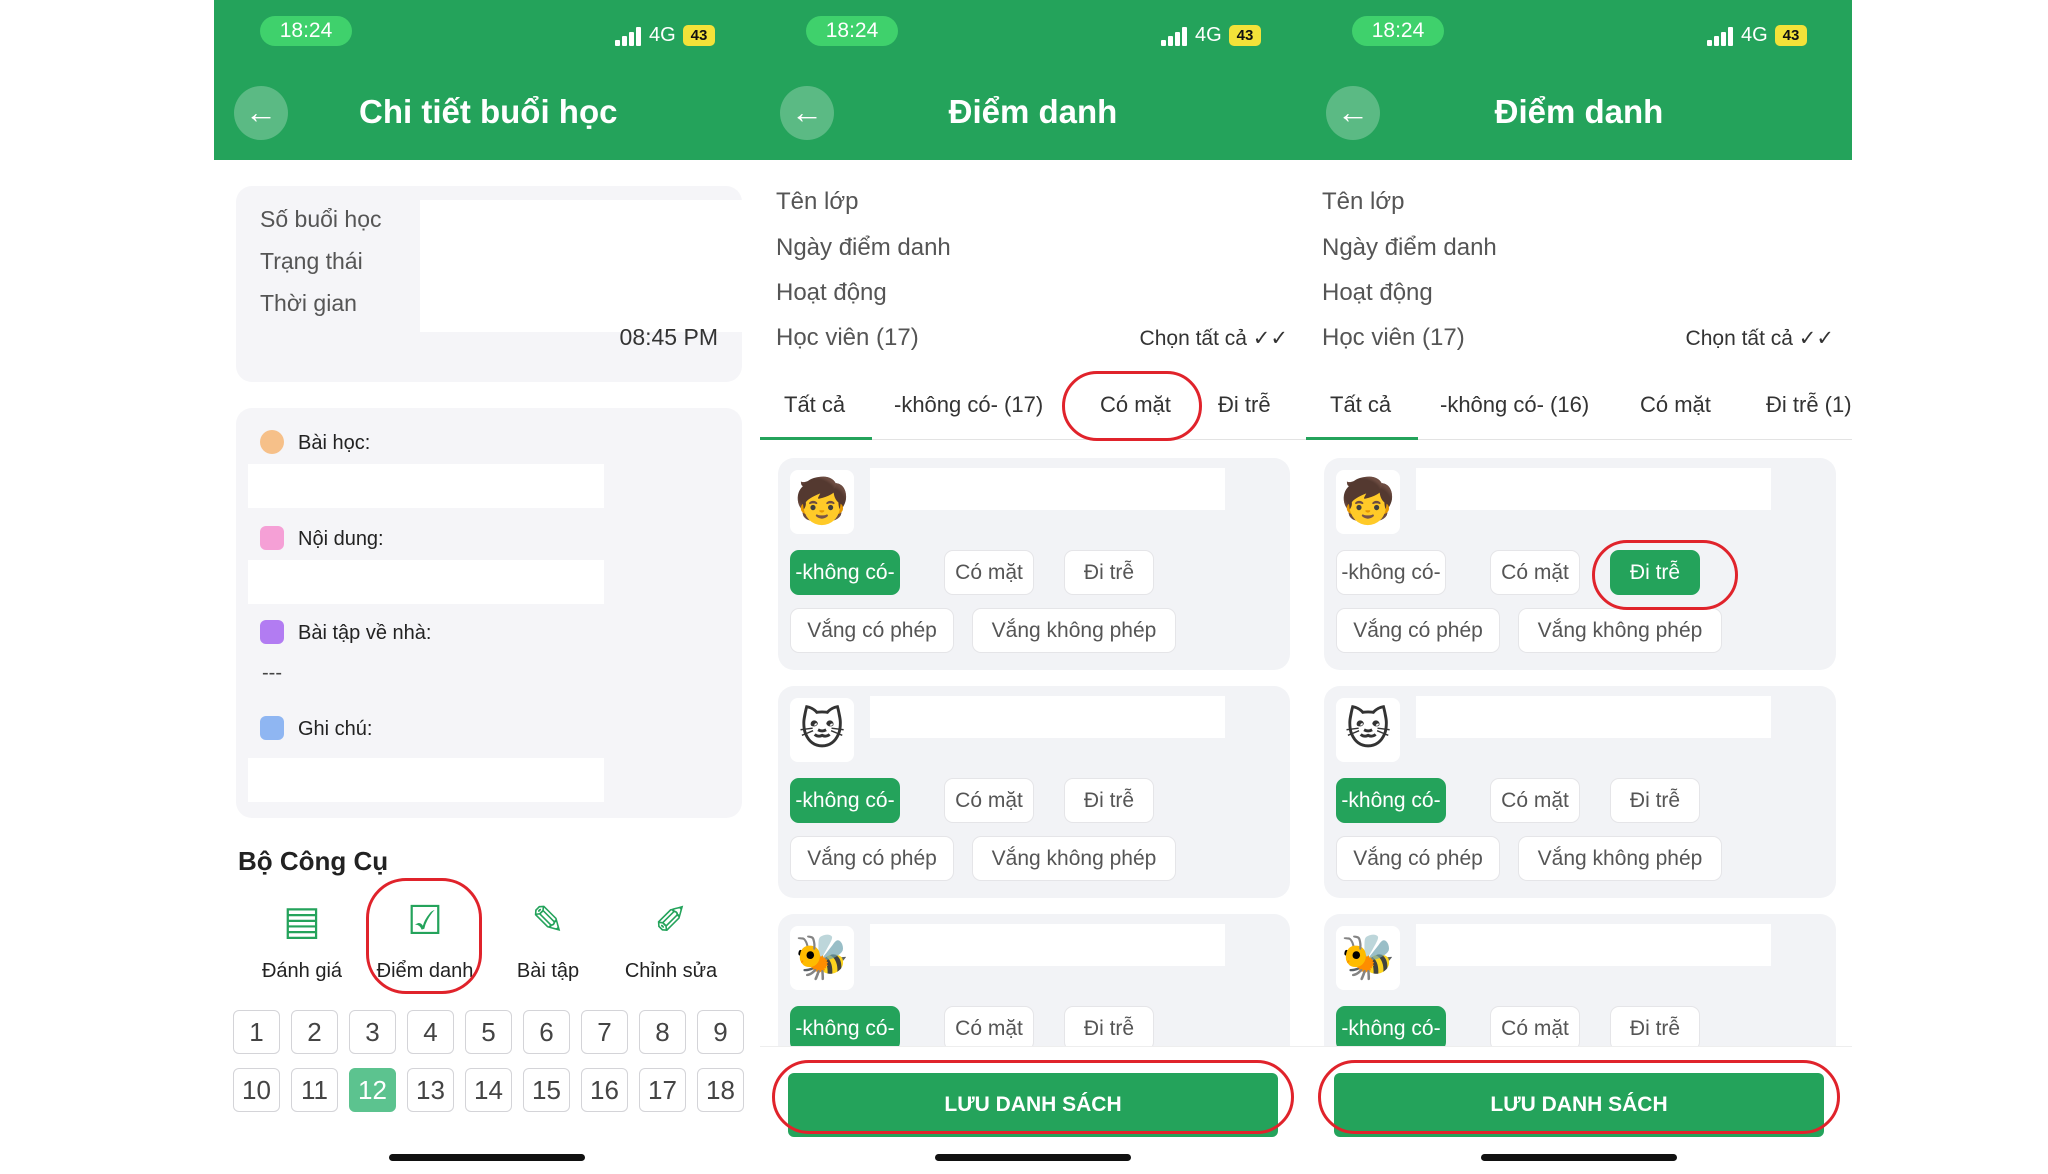 This screenshot has width=2048, height=1174. I want to click on session-number-button: 3, so click(372, 1032).